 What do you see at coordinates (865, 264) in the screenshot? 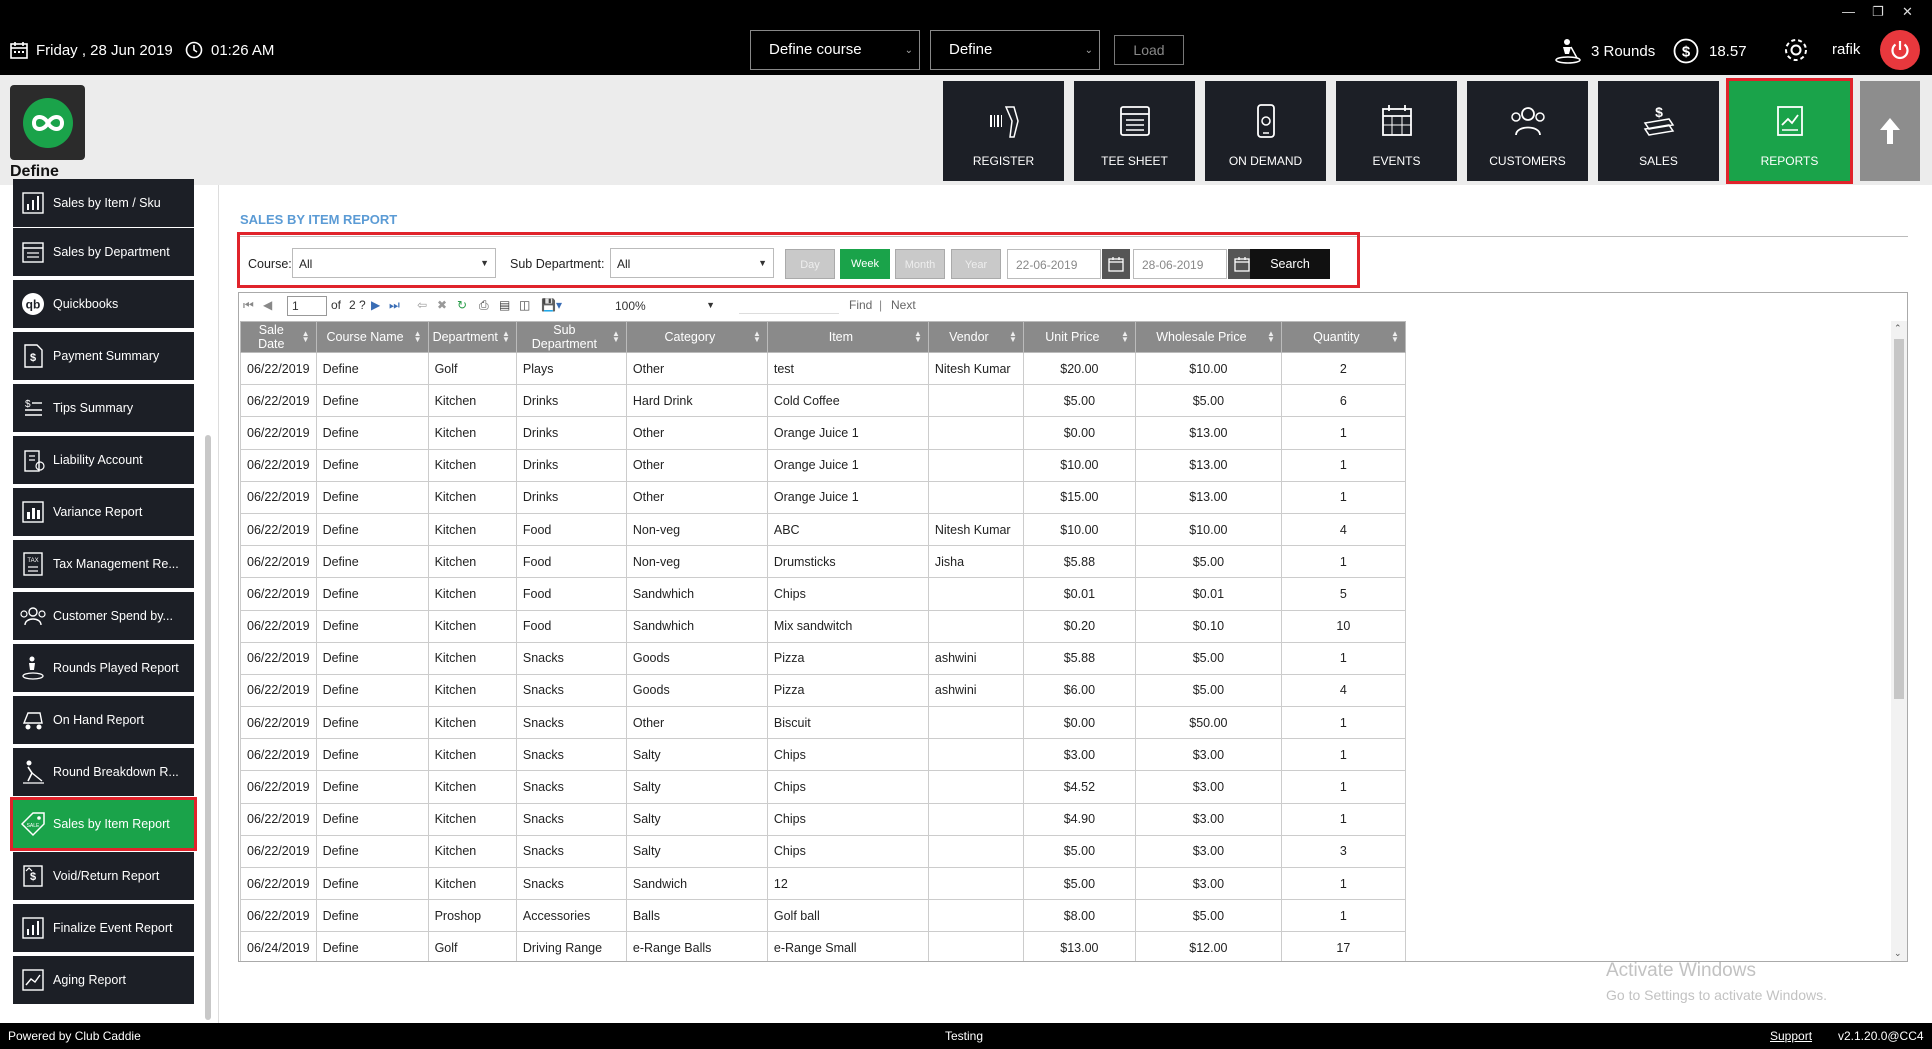
I see `period-week-button: Week` at bounding box center [865, 264].